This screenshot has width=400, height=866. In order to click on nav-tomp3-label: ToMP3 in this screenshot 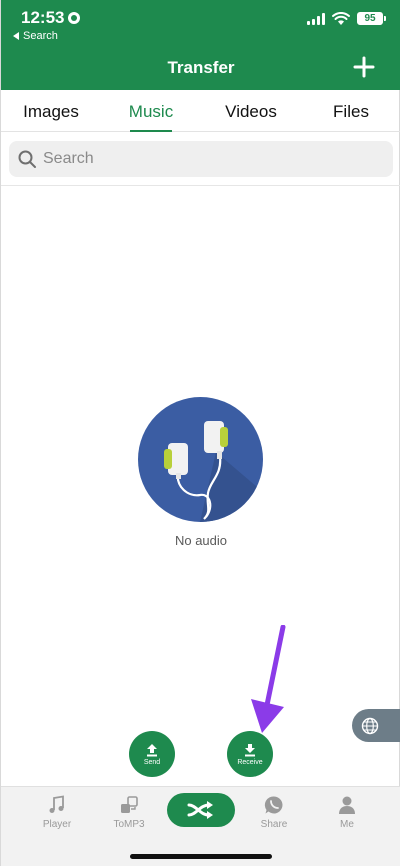, I will do `click(129, 824)`.